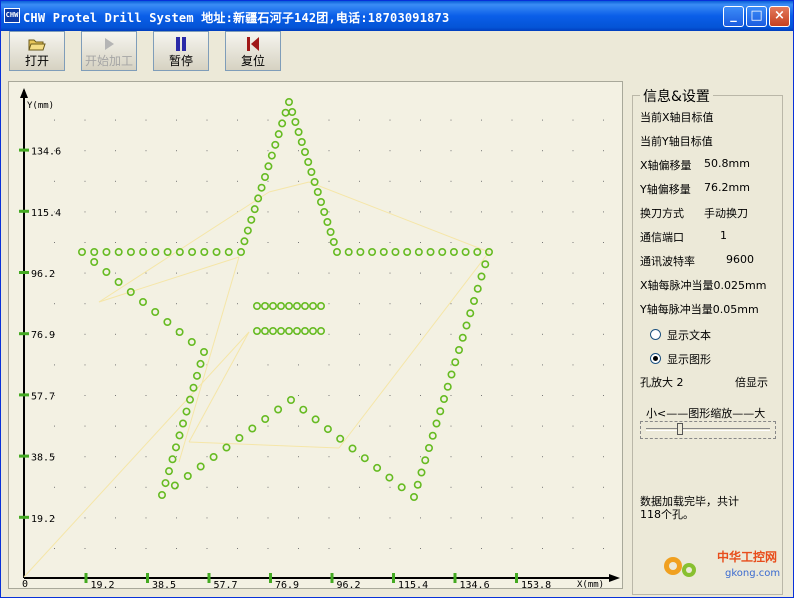 The height and width of the screenshot is (598, 794). I want to click on slider-thumb, so click(680, 429).